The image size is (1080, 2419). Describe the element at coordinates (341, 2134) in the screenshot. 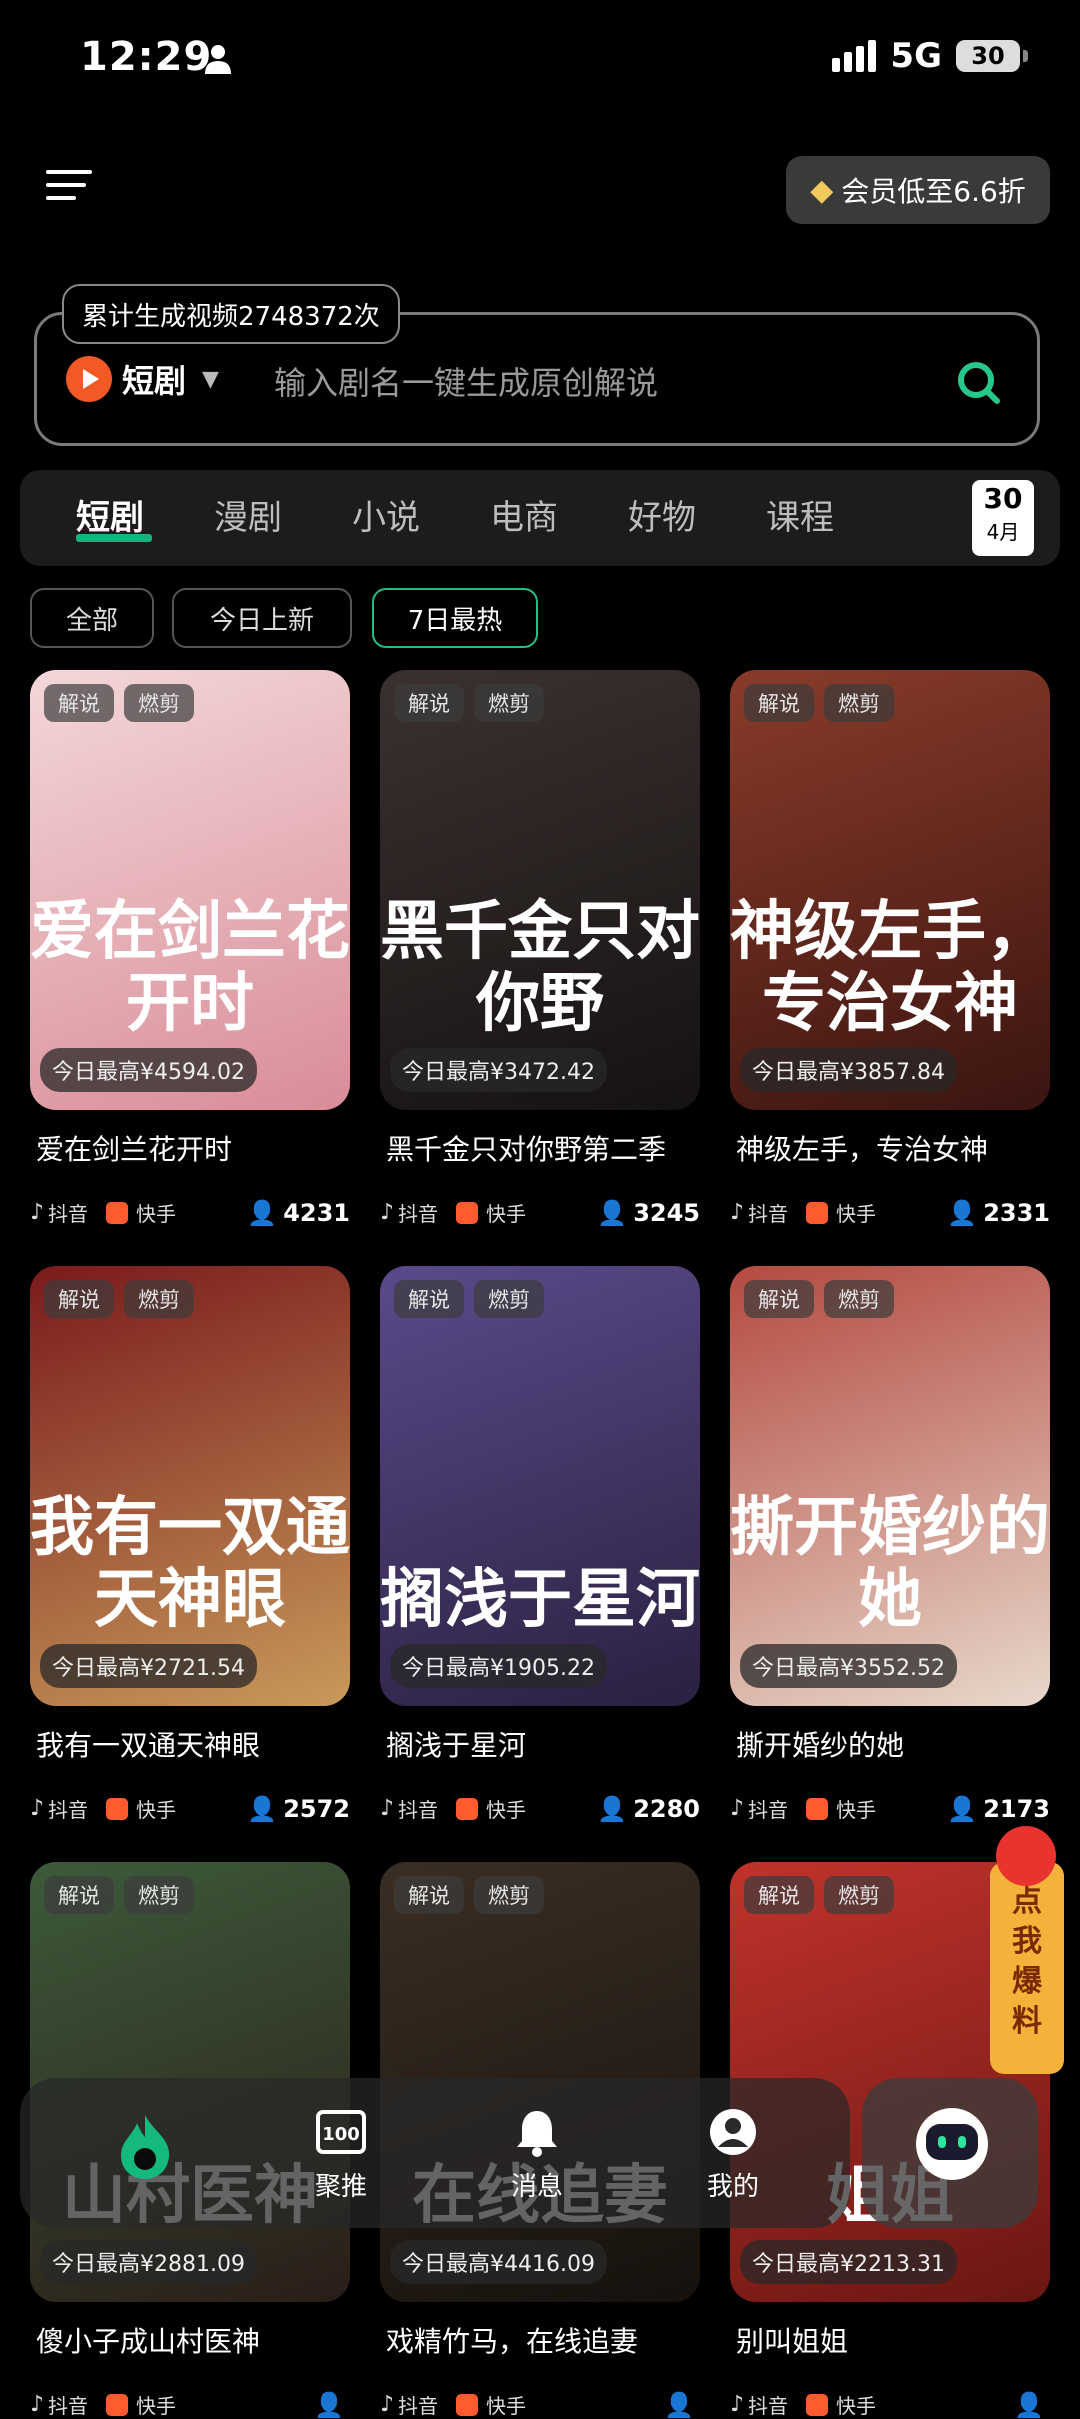

I see `svg-text: 100` at that location.